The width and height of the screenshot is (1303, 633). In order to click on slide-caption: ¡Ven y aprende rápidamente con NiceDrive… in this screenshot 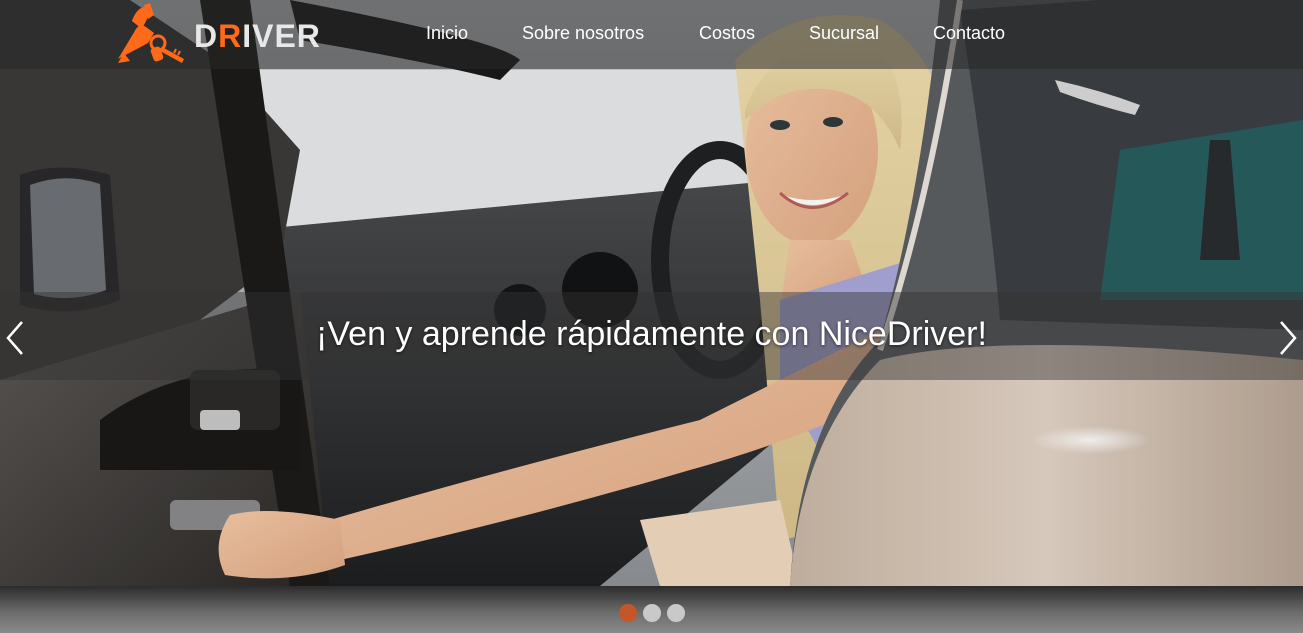, I will do `click(651, 334)`.